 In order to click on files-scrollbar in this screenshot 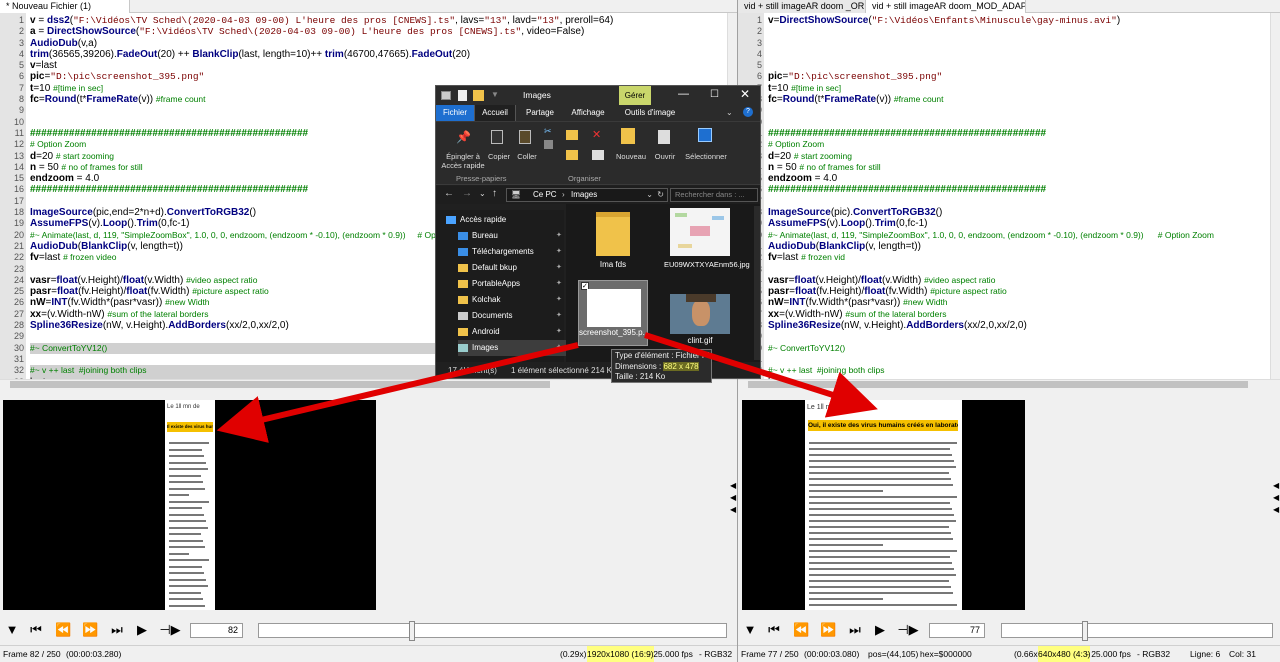, I will do `click(757, 283)`.